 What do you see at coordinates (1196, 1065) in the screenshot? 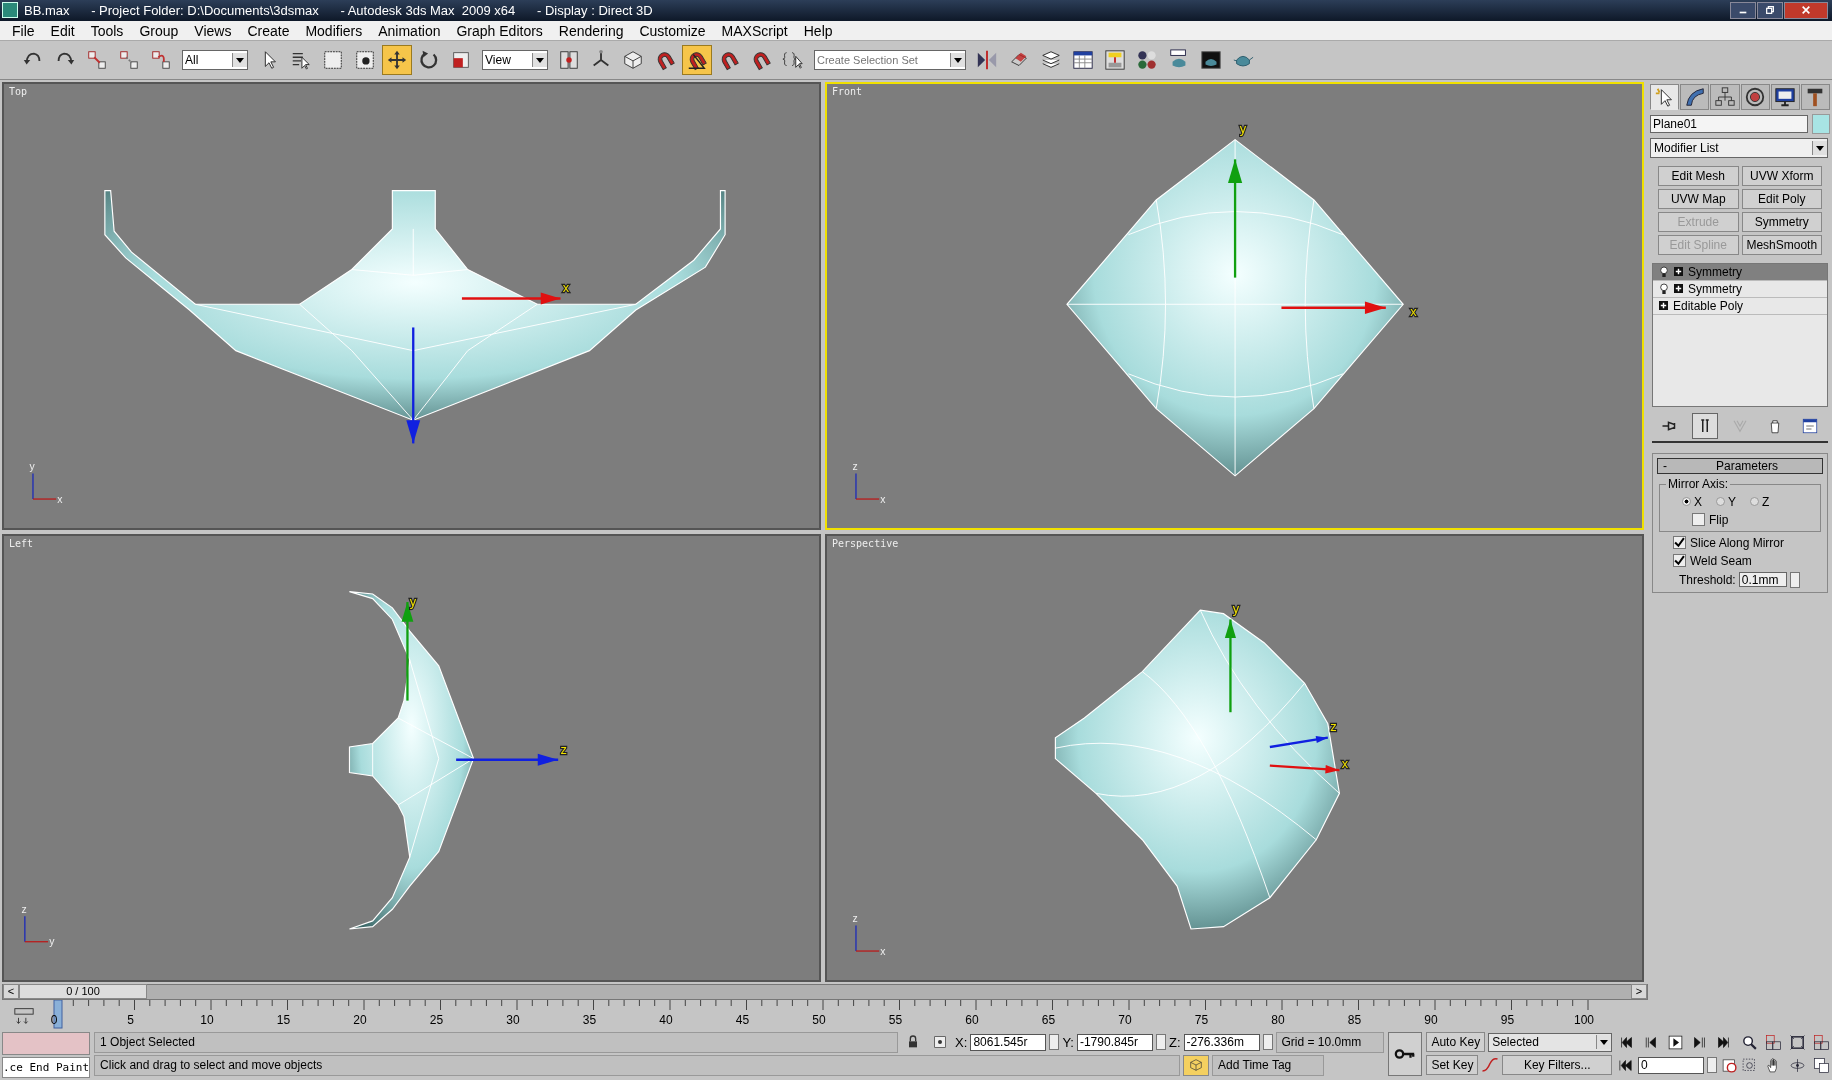
I see `time-tag-button` at bounding box center [1196, 1065].